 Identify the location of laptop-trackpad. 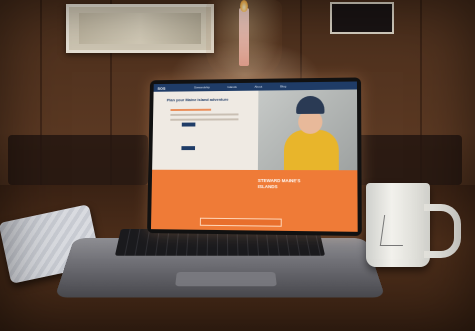
(226, 279).